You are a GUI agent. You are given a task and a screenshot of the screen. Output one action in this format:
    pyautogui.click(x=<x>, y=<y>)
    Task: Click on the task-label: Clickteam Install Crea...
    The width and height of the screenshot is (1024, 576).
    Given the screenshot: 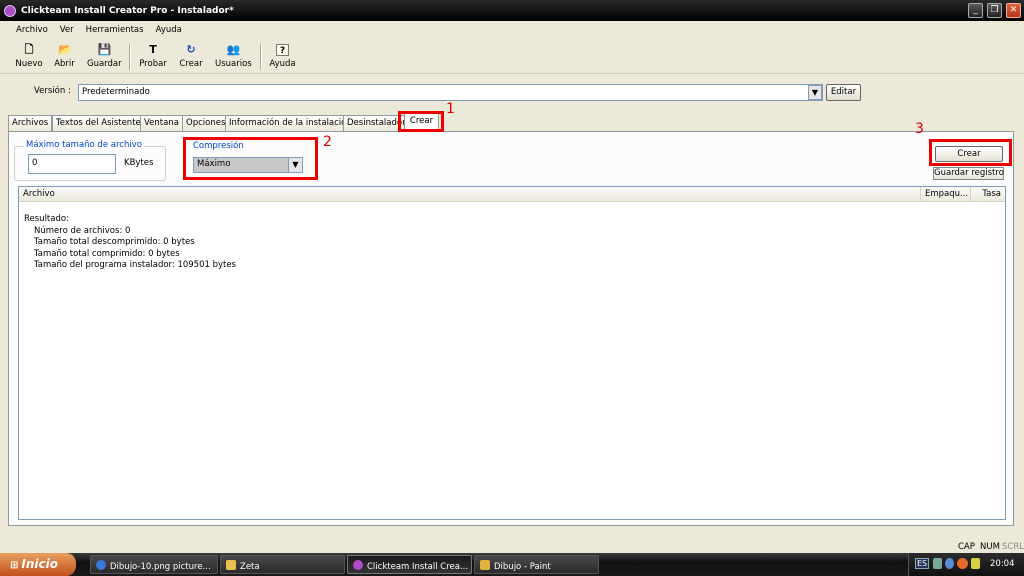 What is the action you would take?
    pyautogui.click(x=418, y=567)
    